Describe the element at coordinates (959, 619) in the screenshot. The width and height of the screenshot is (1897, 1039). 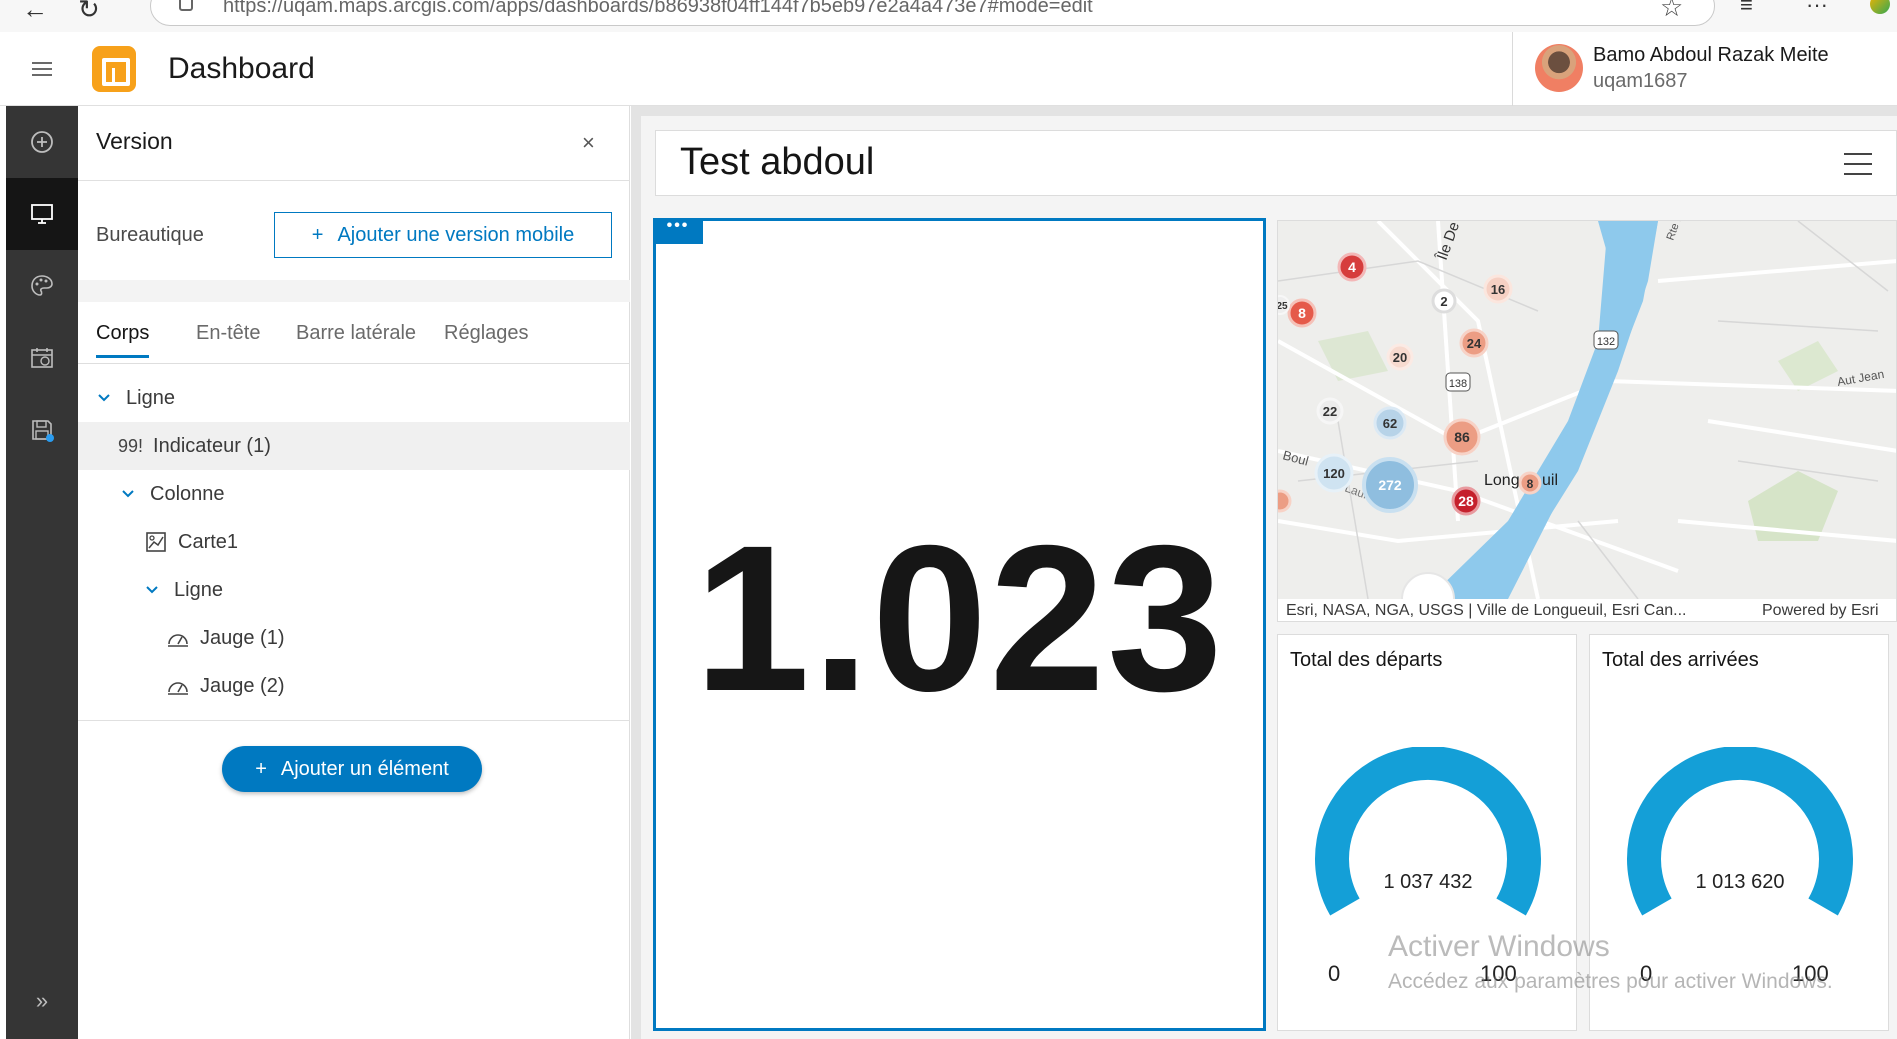
I see `indicator-value: 1.023` at that location.